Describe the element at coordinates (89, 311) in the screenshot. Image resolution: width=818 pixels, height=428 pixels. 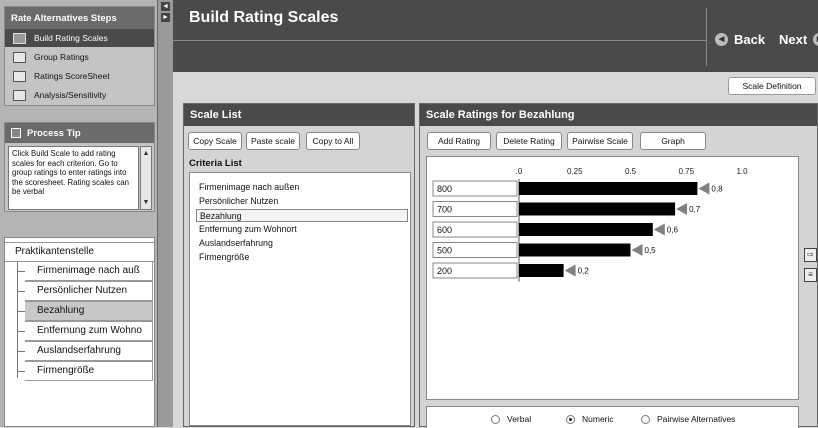
I see `tree-item: Bezahlung` at that location.